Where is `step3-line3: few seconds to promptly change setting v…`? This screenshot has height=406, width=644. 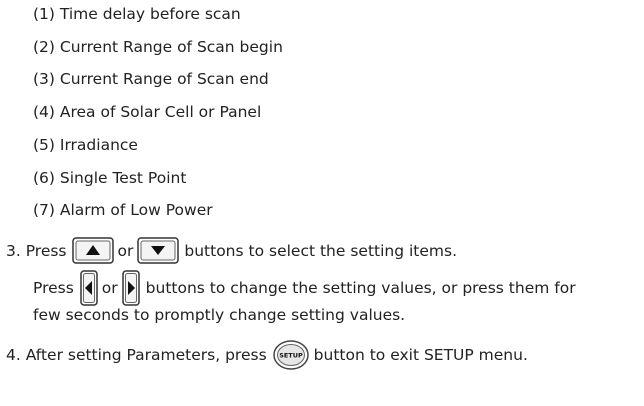 step3-line3: few seconds to promptly change setting v… is located at coordinates (219, 315).